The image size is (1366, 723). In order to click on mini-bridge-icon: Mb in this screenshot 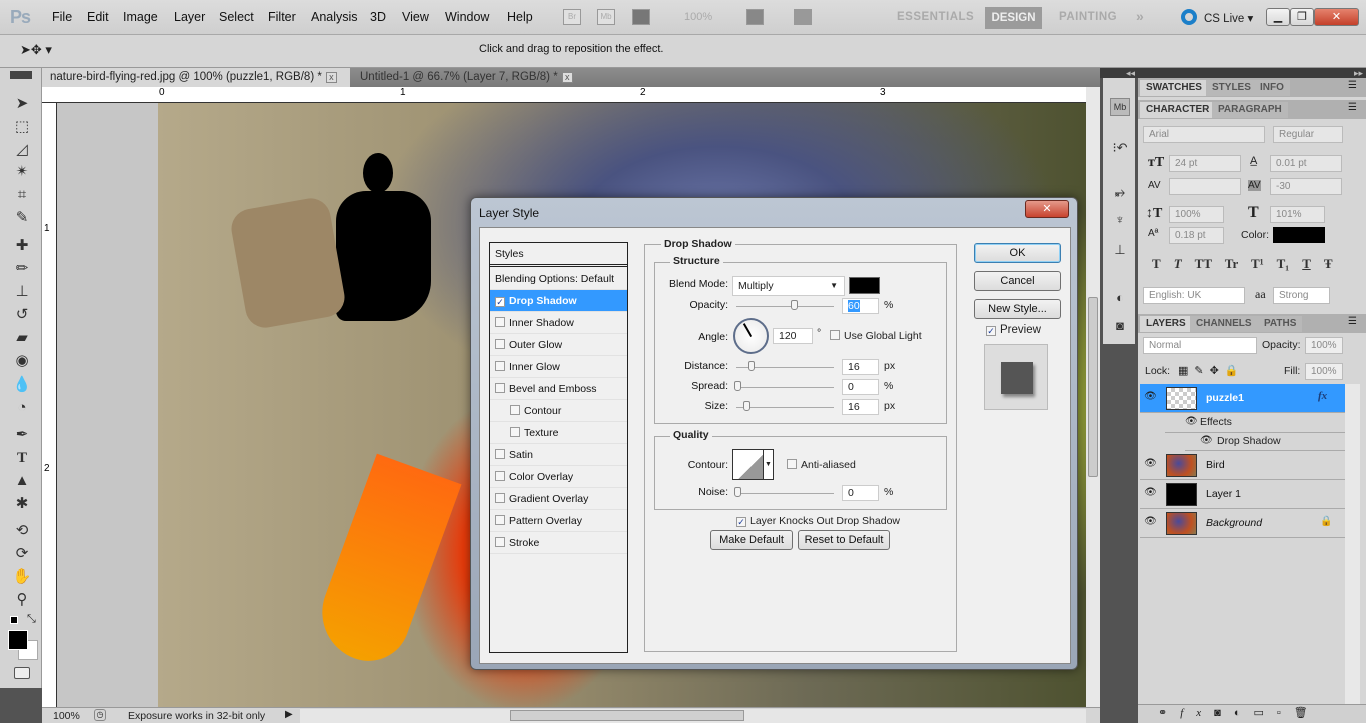, I will do `click(606, 17)`.